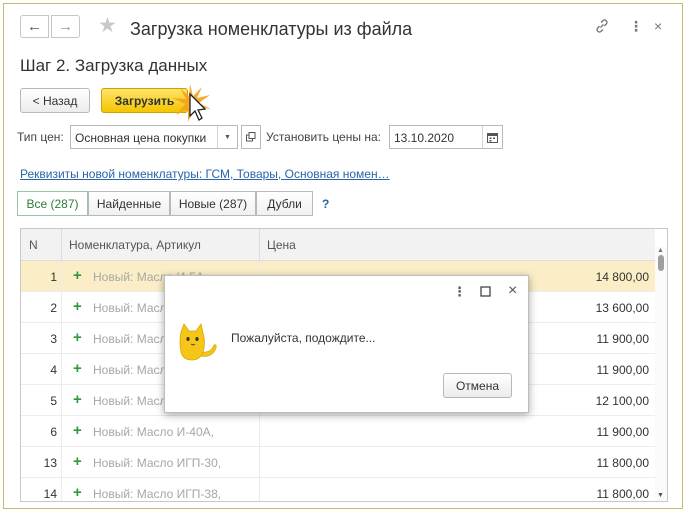 The width and height of the screenshot is (687, 514). What do you see at coordinates (424, 138) in the screenshot?
I see `date-value: 13.10.2020` at bounding box center [424, 138].